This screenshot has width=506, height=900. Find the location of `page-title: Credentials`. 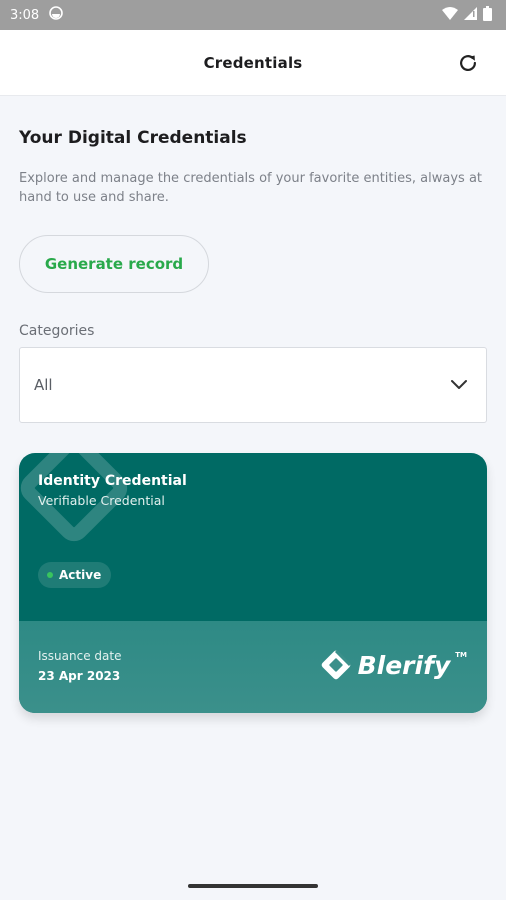

page-title: Credentials is located at coordinates (253, 62).